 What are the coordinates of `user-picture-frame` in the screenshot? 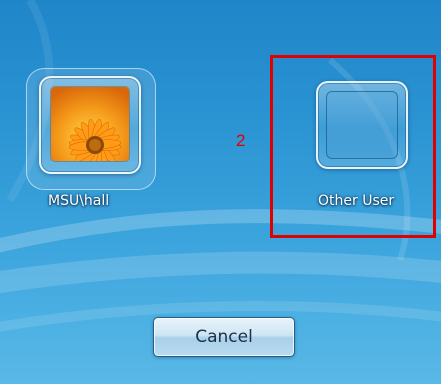 It's located at (90, 125).